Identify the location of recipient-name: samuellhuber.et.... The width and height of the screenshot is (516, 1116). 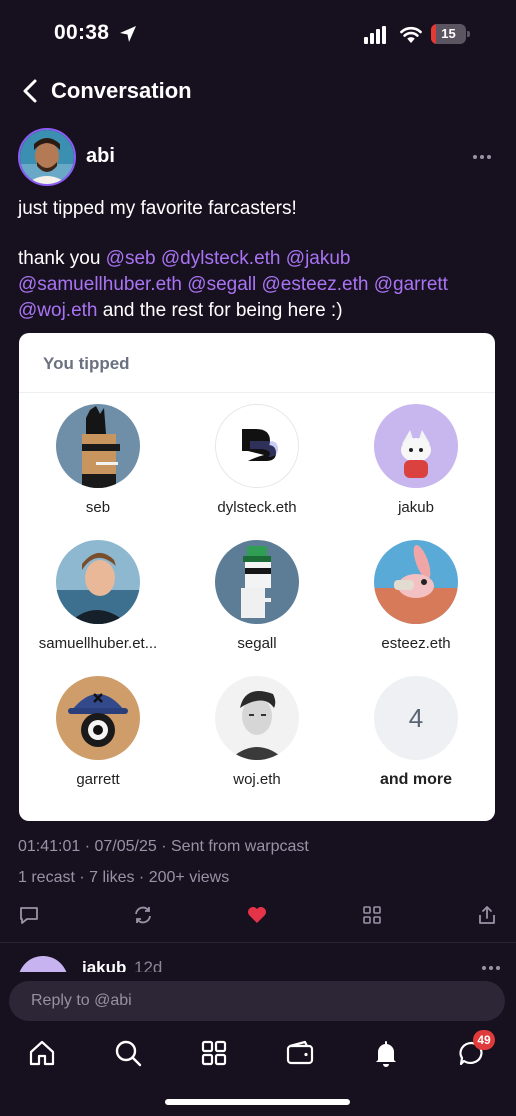
(98, 643).